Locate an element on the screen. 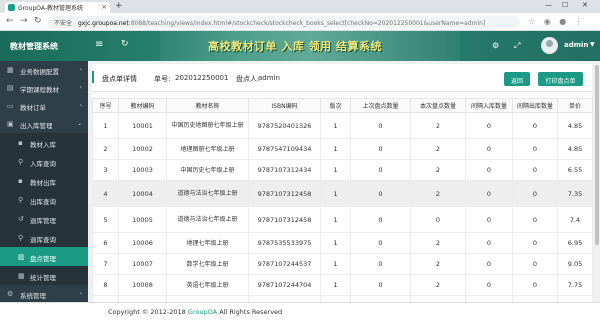 The image size is (600, 322). inbound-icon: ▪ is located at coordinates (20, 143).